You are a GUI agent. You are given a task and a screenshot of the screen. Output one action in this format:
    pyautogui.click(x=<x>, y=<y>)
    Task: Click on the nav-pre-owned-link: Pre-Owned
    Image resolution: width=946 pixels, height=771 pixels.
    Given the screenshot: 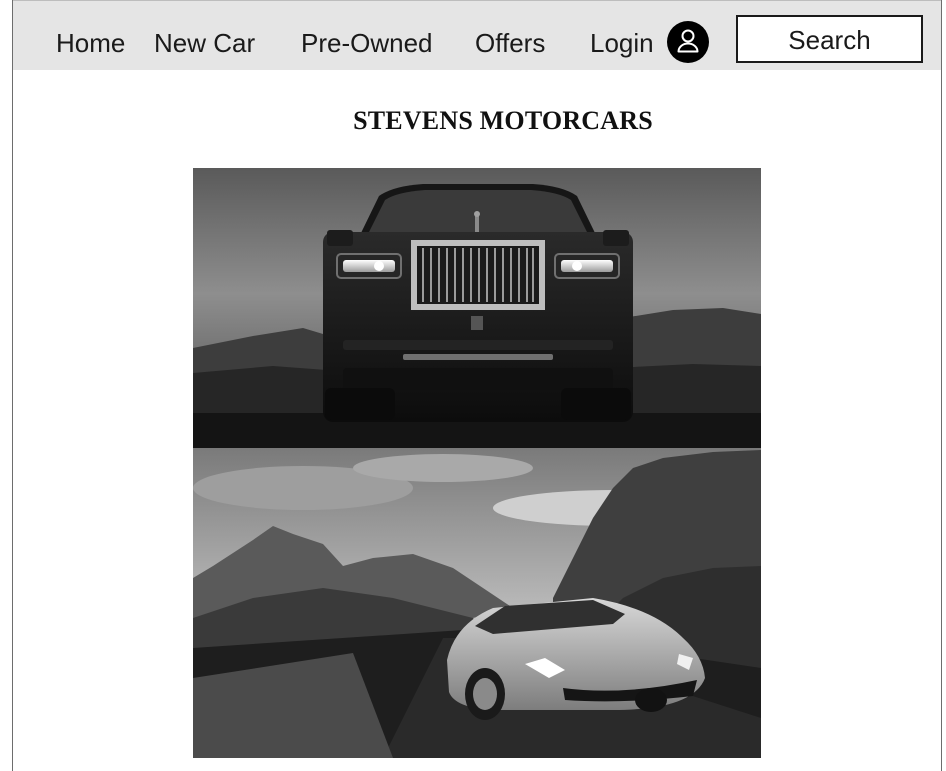 What is the action you would take?
    pyautogui.click(x=367, y=43)
    